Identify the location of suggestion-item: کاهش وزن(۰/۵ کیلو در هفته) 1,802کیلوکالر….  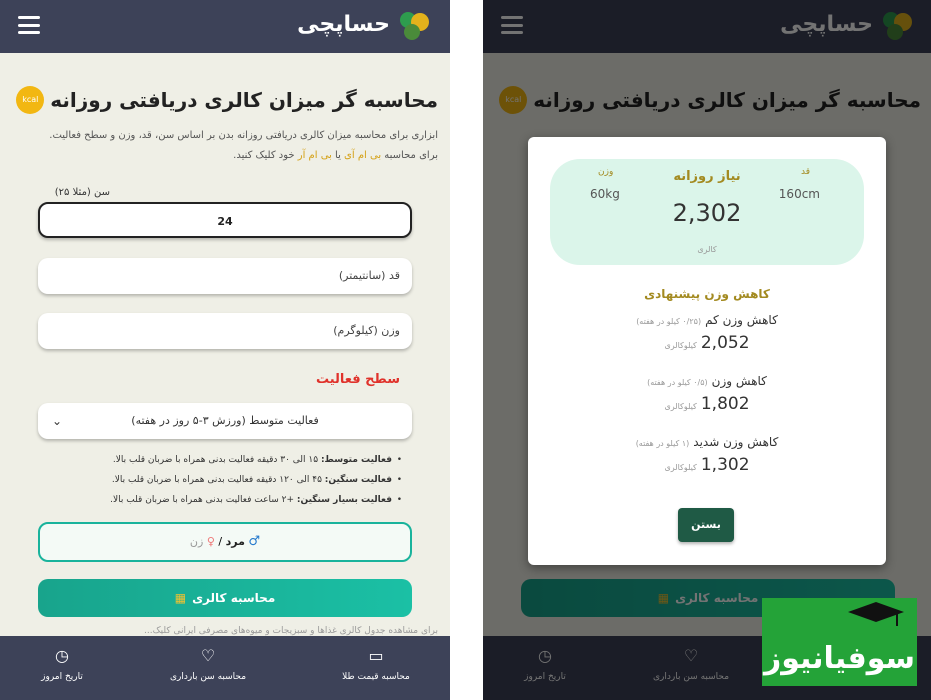
(707, 394).